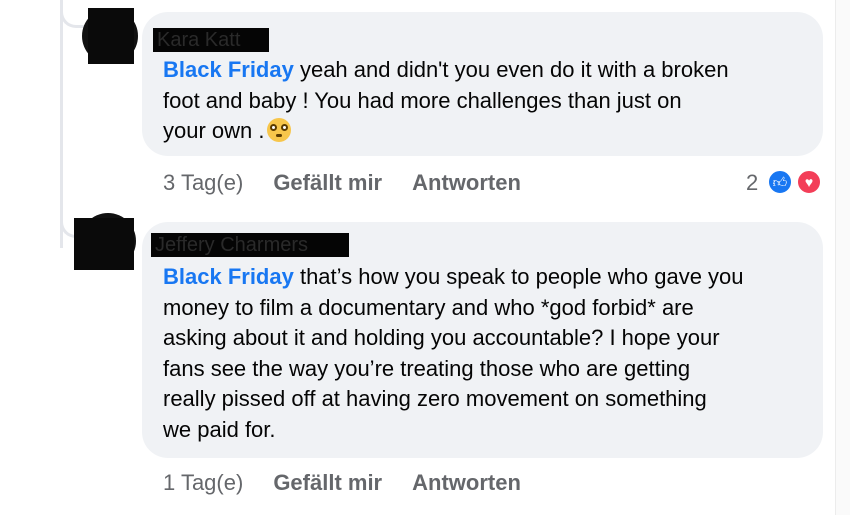 This screenshot has width=850, height=515. I want to click on comment-author: Jeffery Charmers, so click(250, 245).